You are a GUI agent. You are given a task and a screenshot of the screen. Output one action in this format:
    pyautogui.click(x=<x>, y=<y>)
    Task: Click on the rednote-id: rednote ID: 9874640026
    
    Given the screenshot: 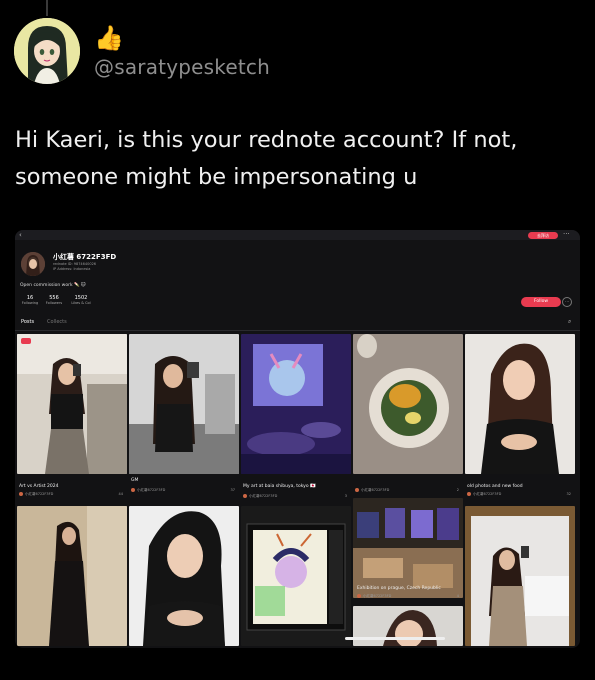 What is the action you would take?
    pyautogui.click(x=75, y=264)
    